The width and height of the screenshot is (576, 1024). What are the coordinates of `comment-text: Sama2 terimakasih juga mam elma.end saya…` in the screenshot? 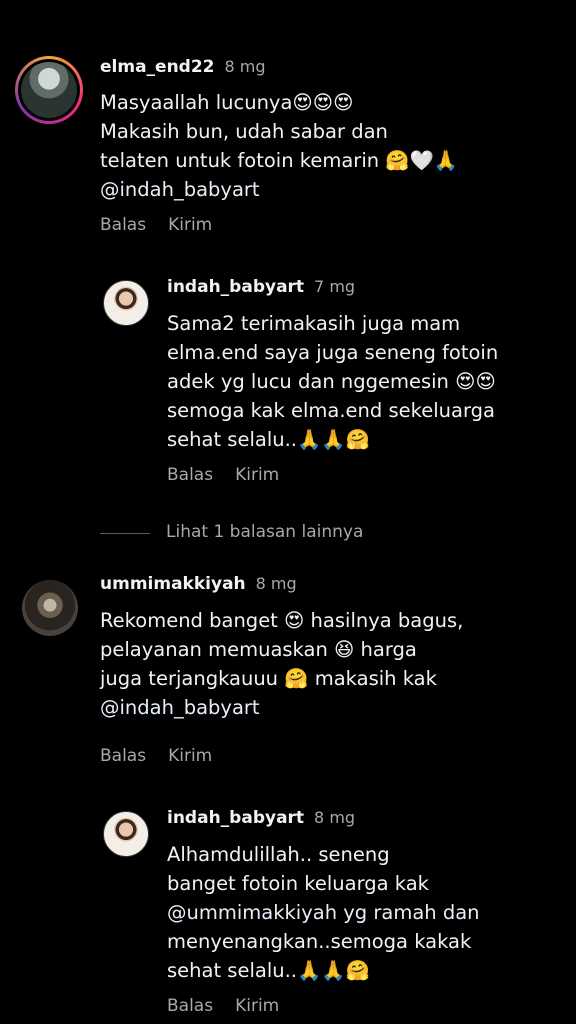 It's located at (333, 381).